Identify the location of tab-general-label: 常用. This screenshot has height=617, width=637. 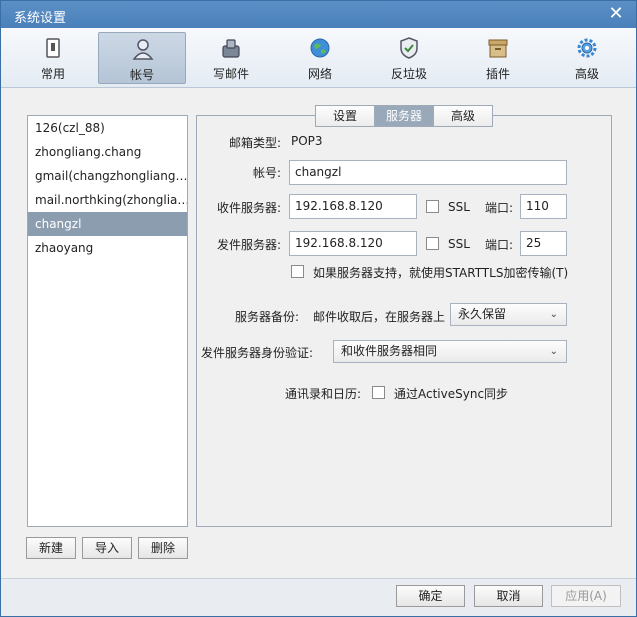
(52, 74).